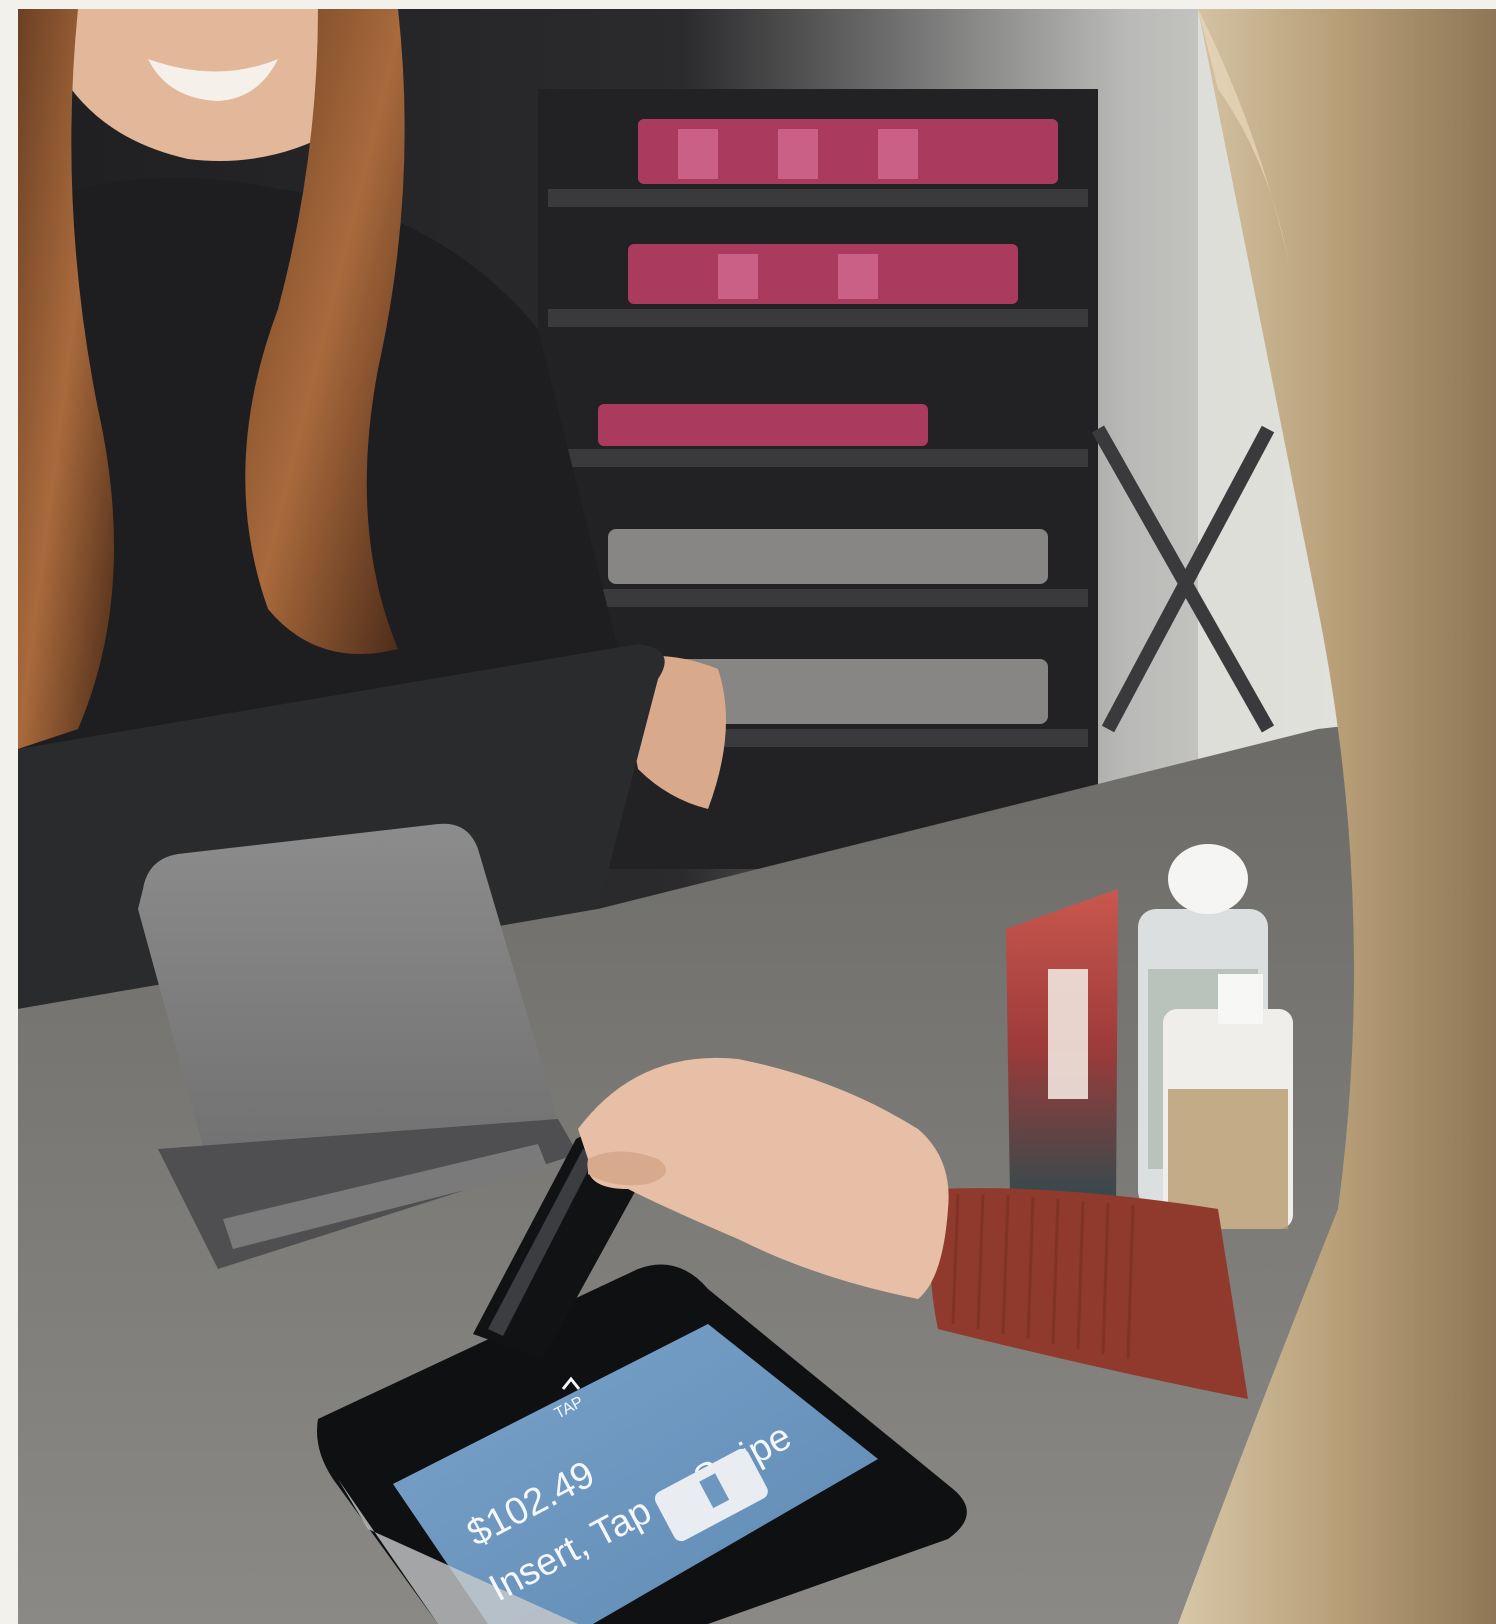 The width and height of the screenshot is (1496, 1624). I want to click on product-tube, so click(1062, 1049).